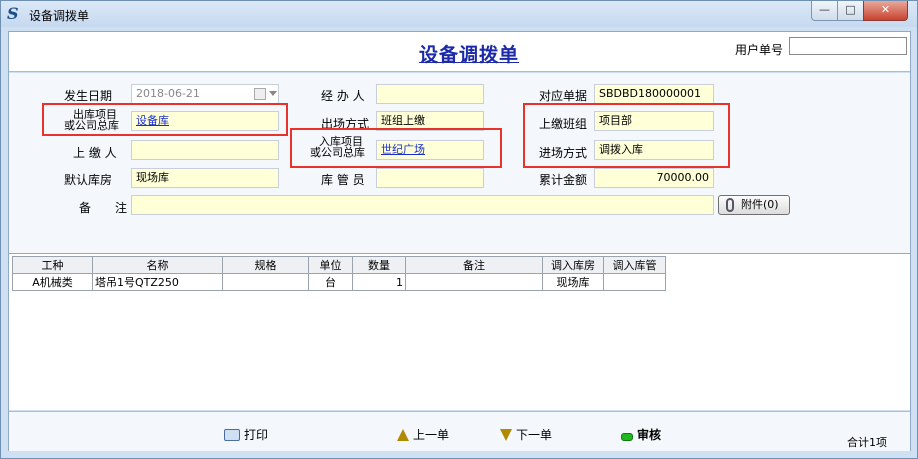 This screenshot has height=459, width=918. I want to click on occur-date-field: 2018-06-21, so click(205, 94).